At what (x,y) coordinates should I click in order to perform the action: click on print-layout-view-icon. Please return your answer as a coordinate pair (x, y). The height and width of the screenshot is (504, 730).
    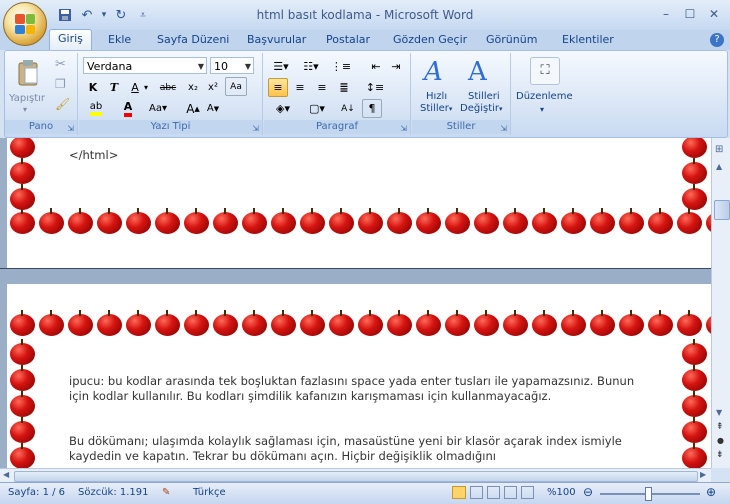
    Looking at the image, I should click on (459, 492).